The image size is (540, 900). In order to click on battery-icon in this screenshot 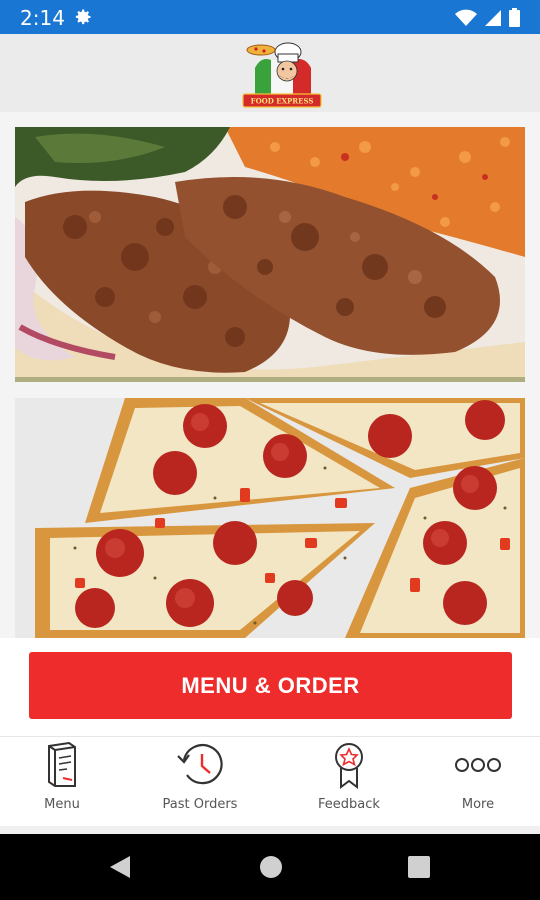, I will do `click(514, 17)`.